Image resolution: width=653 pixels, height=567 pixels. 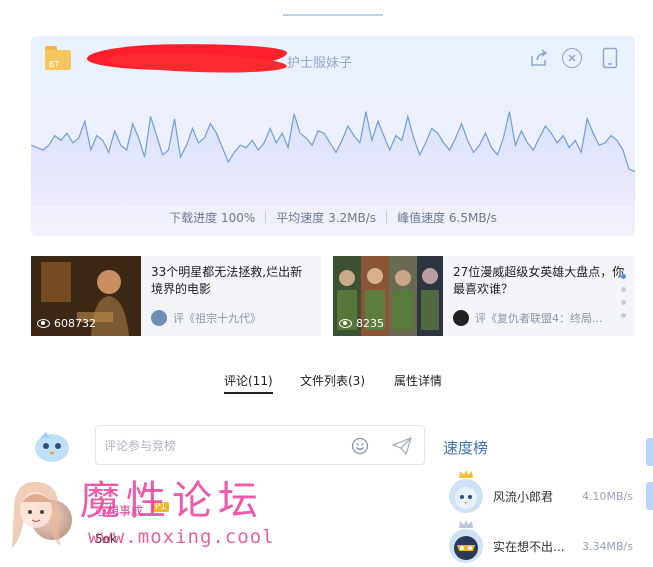 I want to click on speed-rank-title: 速度榜, so click(x=466, y=448).